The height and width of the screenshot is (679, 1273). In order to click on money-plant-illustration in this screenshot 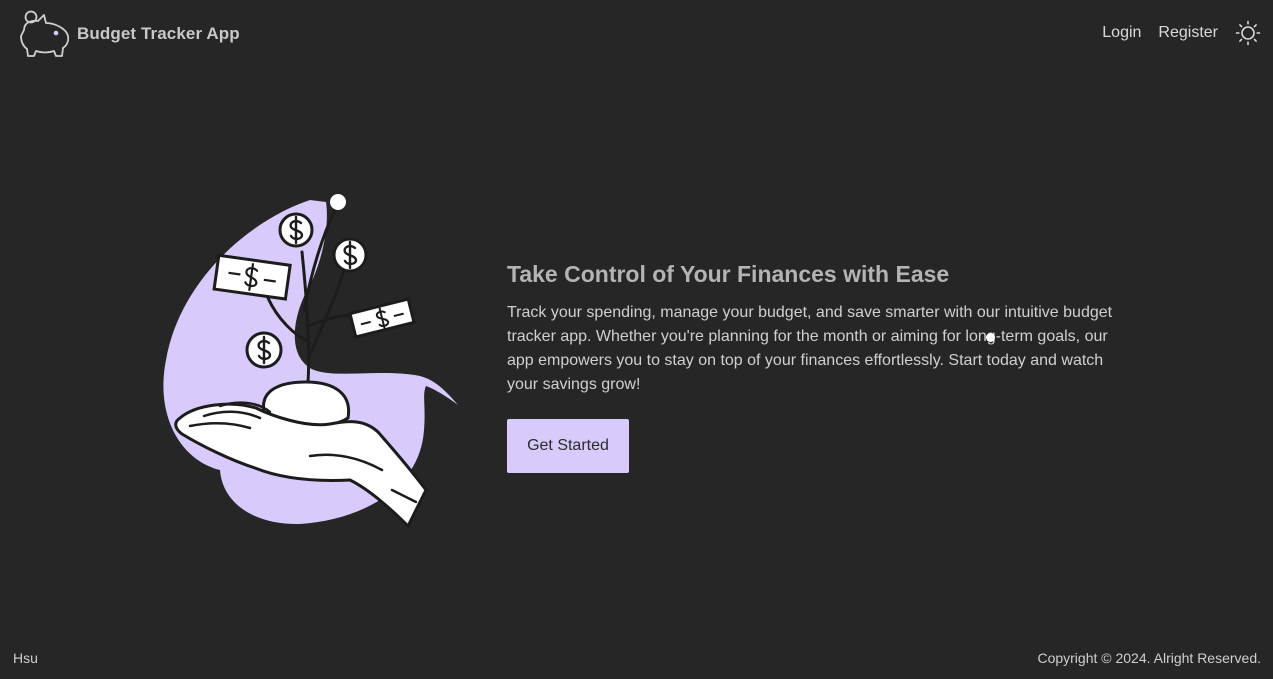, I will do `click(310, 361)`.